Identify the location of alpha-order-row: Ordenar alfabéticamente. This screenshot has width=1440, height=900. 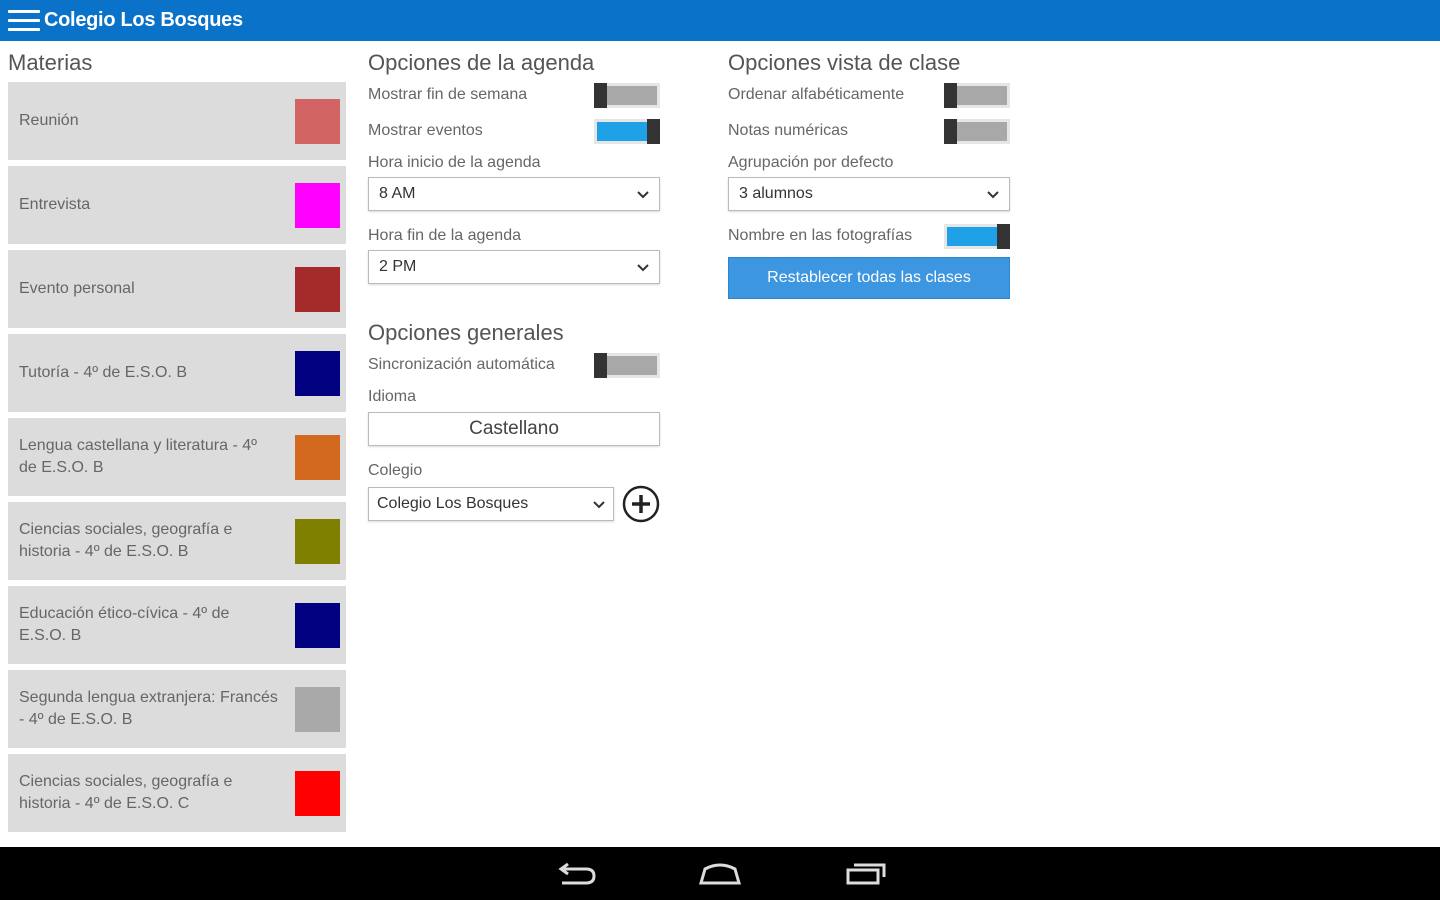
(869, 95).